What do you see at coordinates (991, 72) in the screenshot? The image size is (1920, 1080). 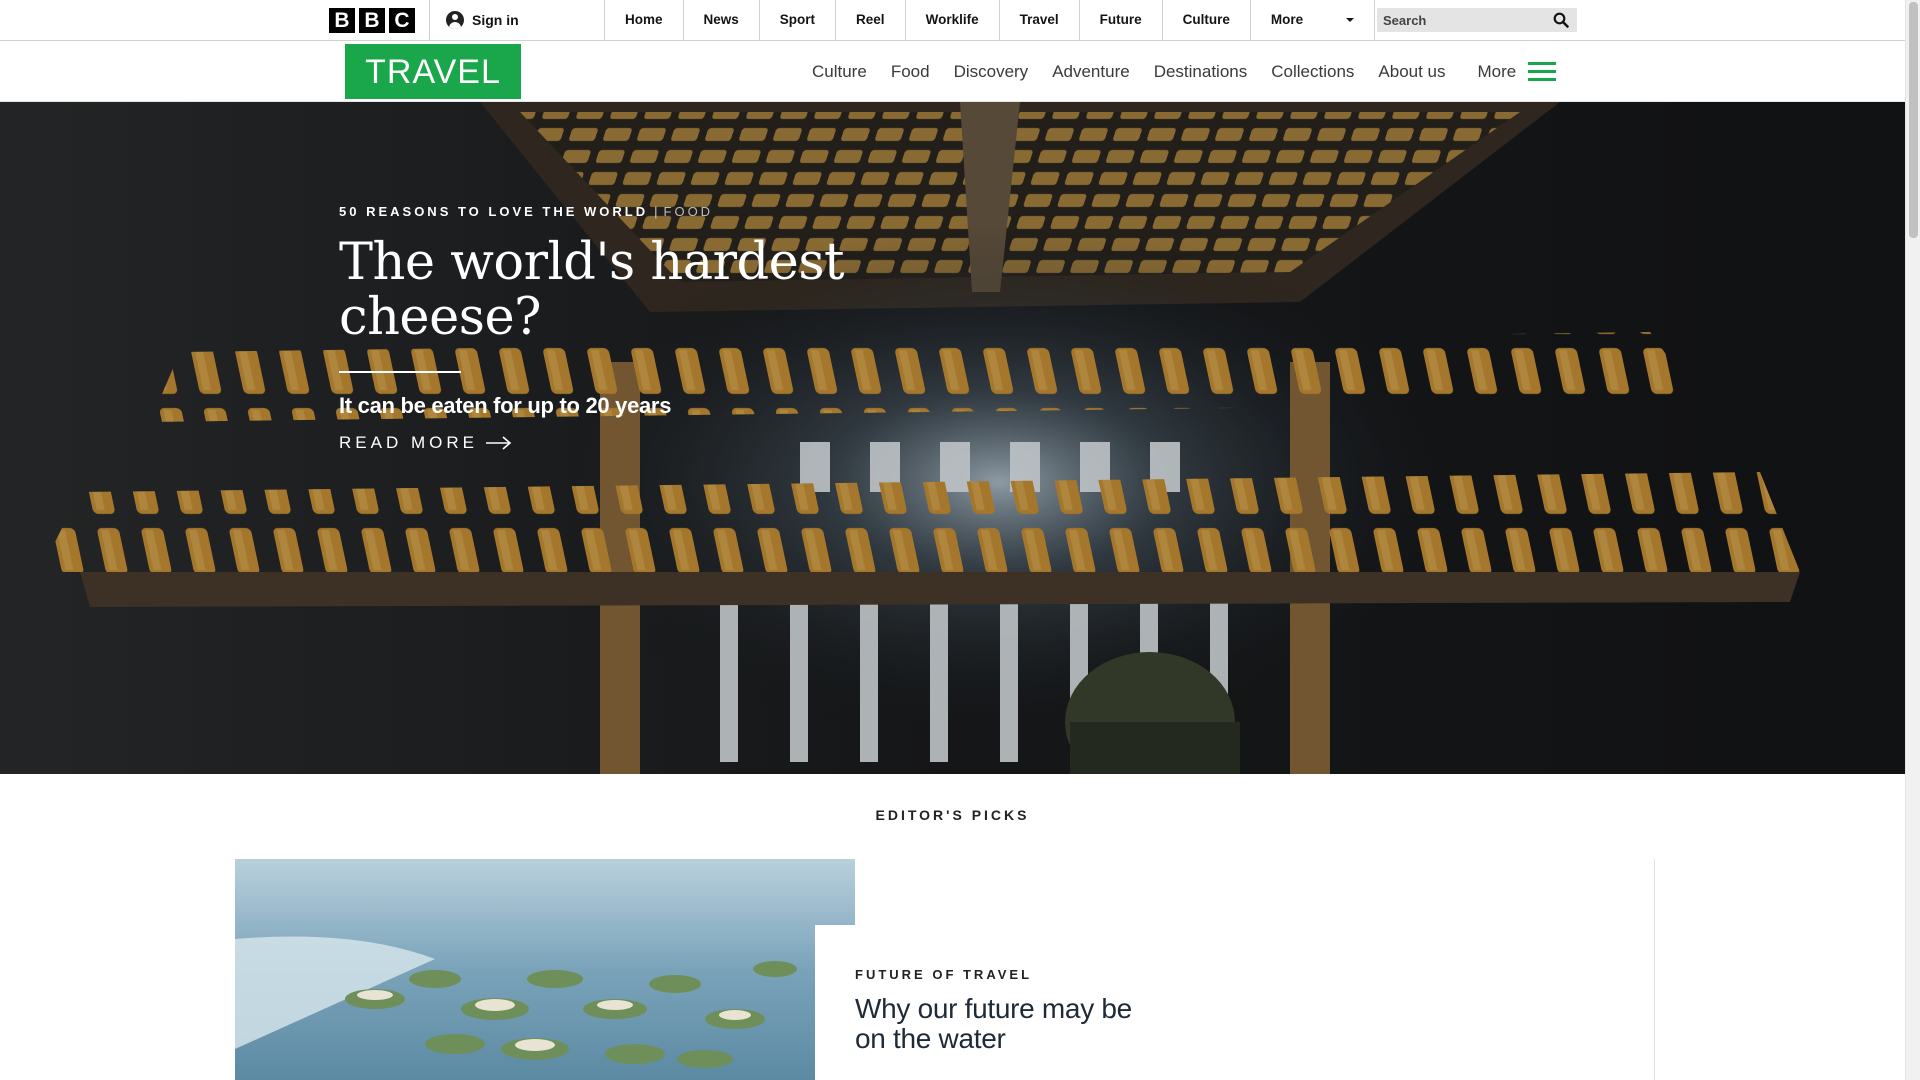 I see `section-nav-discovery: Discovery` at bounding box center [991, 72].